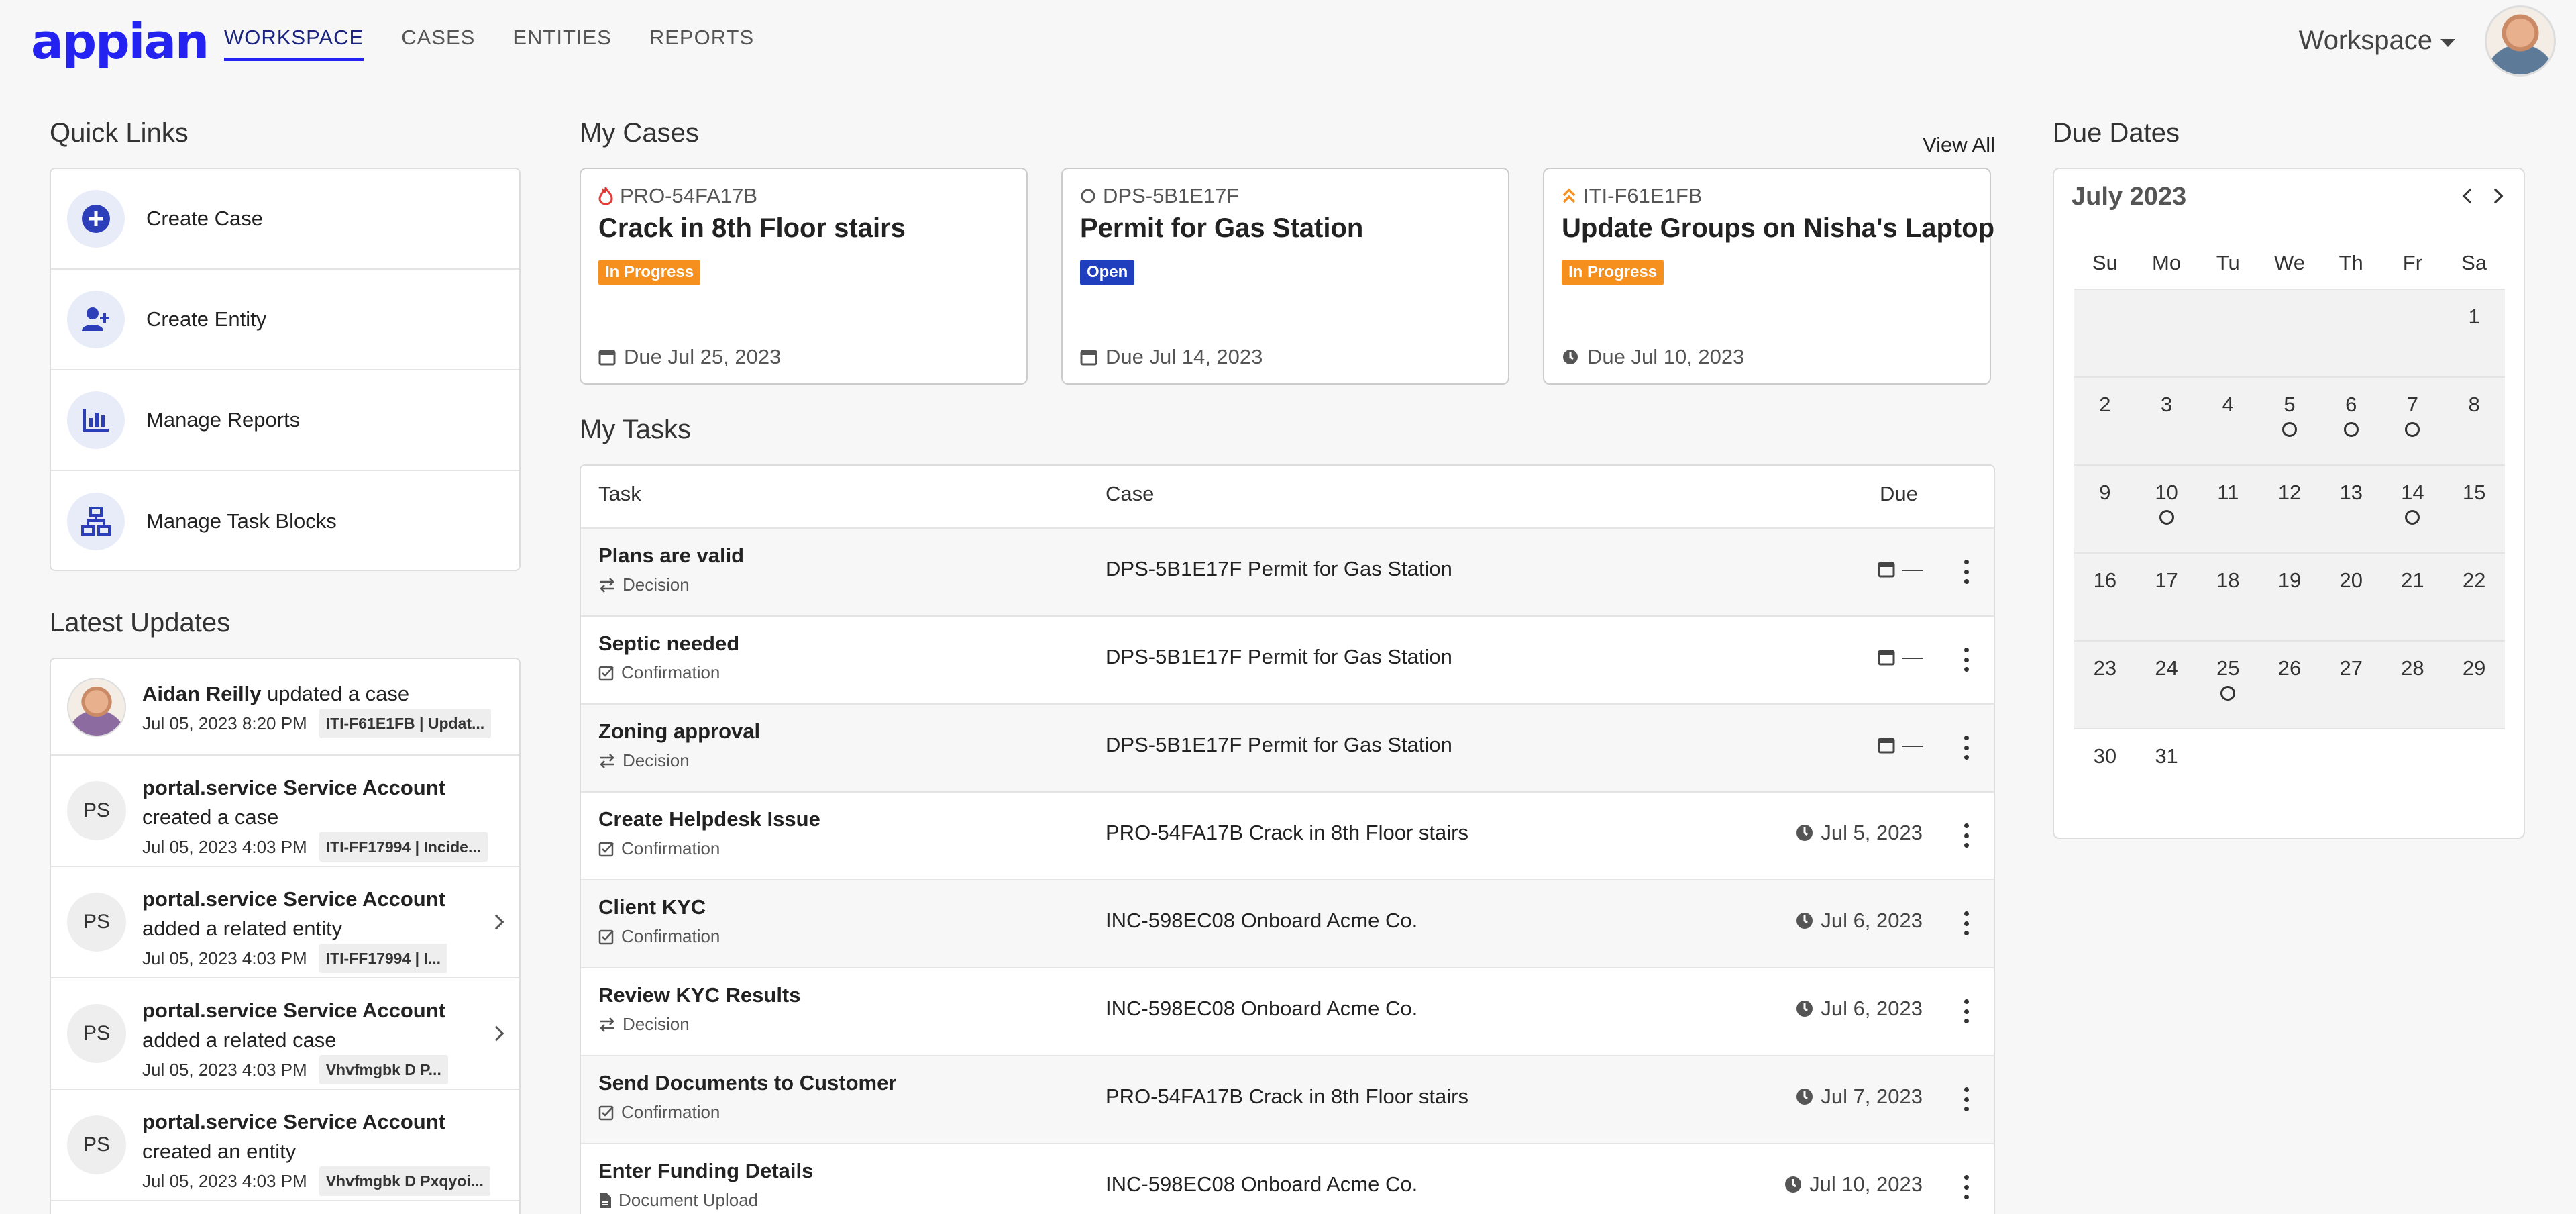 The width and height of the screenshot is (2576, 1214). Describe the element at coordinates (649, 273) in the screenshot. I see `status-badge: In Progress` at that location.